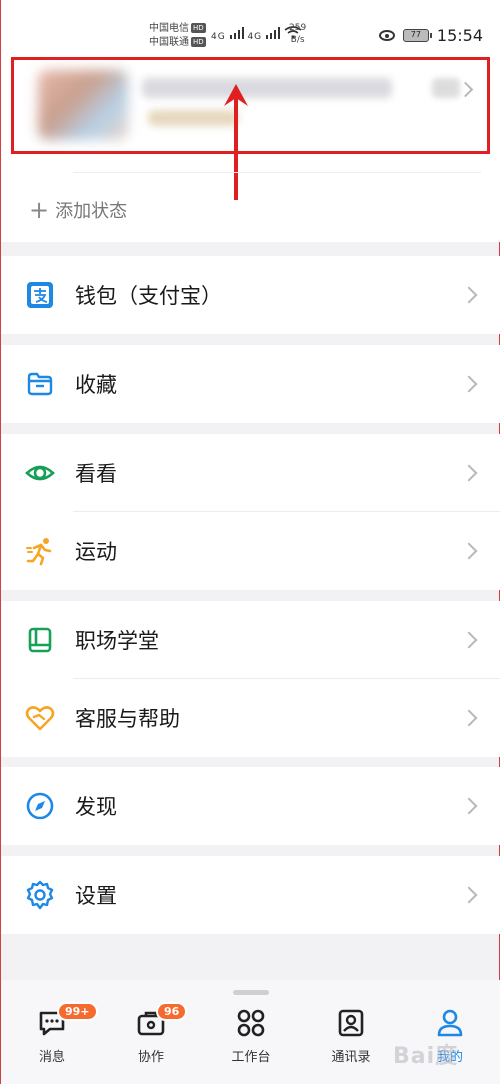 The height and width of the screenshot is (1084, 500). I want to click on avatar, so click(83, 105).